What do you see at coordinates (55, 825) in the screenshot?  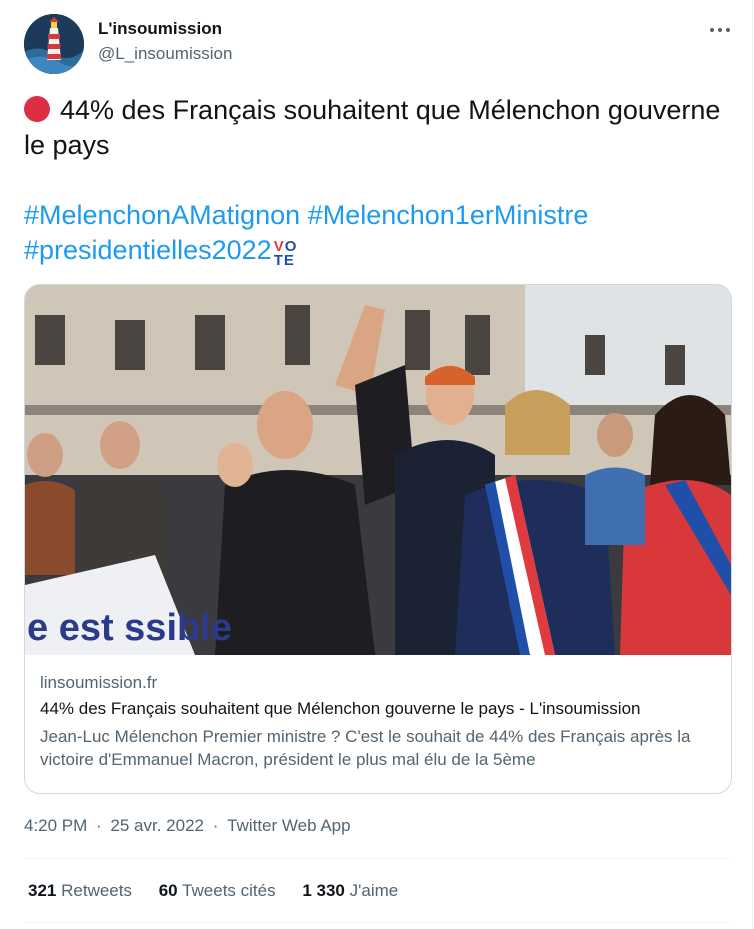 I see `tweet-time: 4:20 PM` at bounding box center [55, 825].